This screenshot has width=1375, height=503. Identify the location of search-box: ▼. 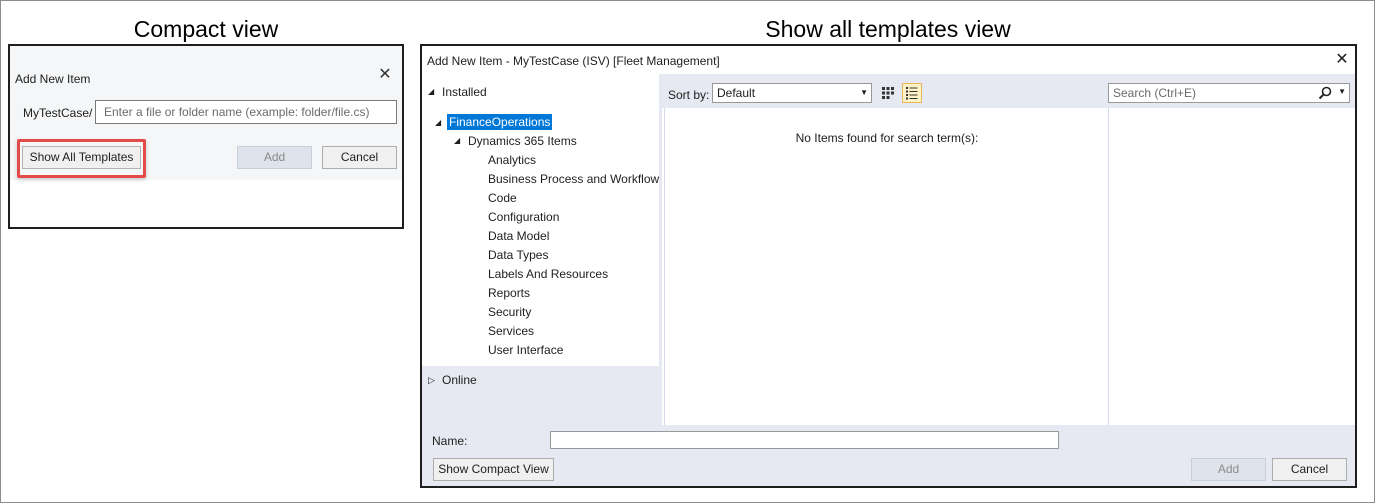
(1229, 93).